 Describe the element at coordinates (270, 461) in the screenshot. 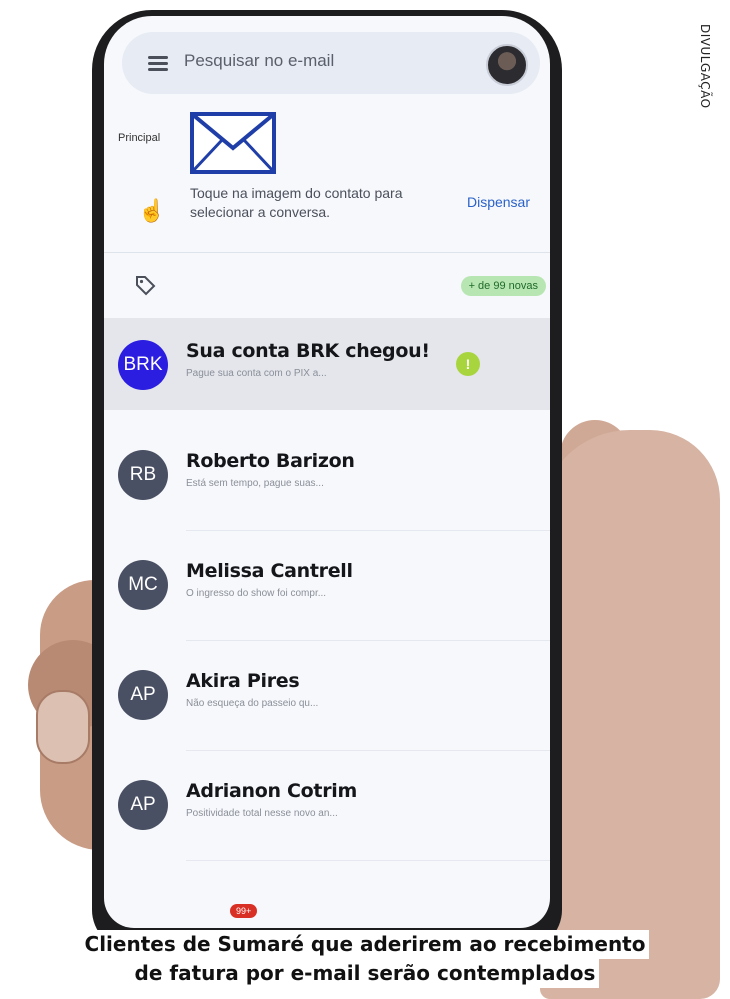

I see `email-sender: Roberto Barizon` at that location.